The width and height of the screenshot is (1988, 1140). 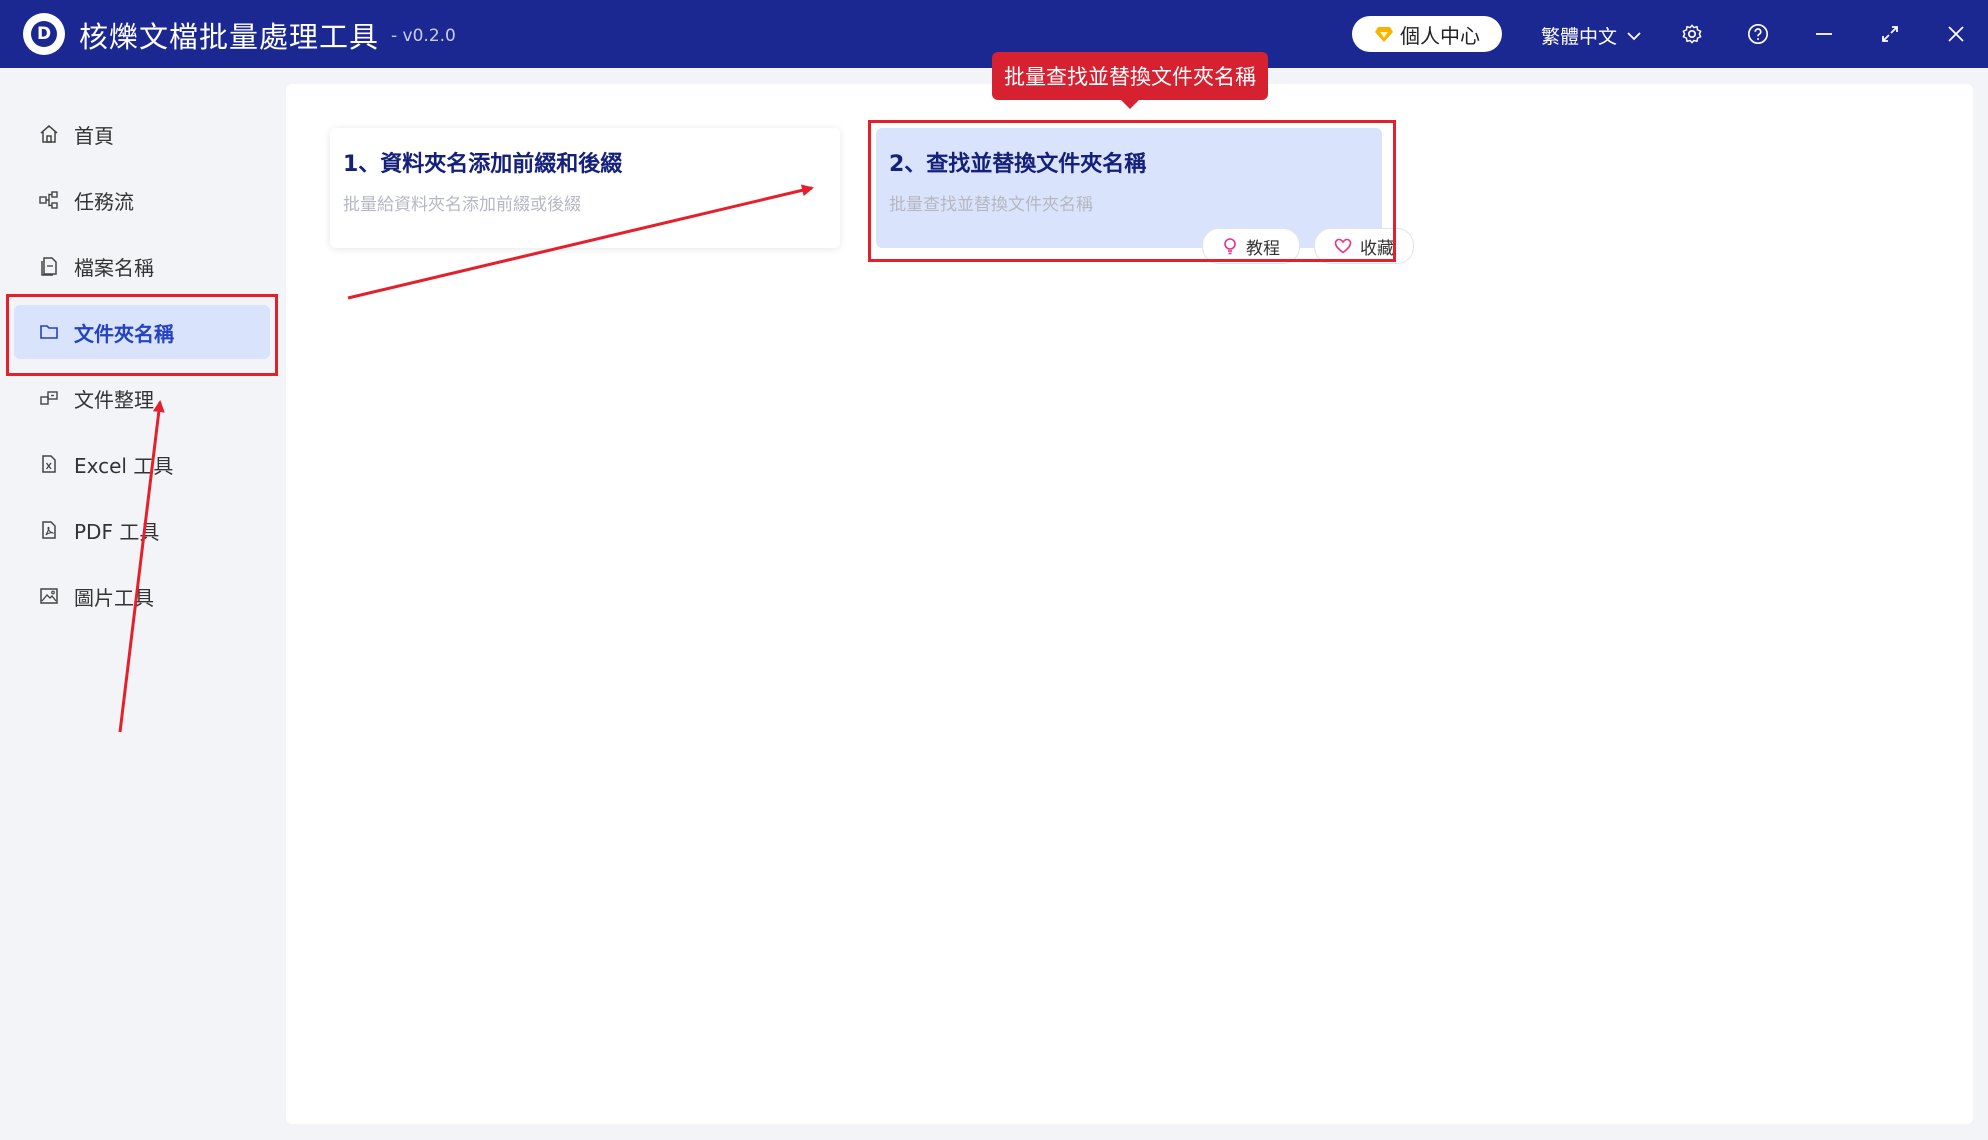 I want to click on sidebar-item-excel-tools: Excel 工具, so click(x=142, y=464).